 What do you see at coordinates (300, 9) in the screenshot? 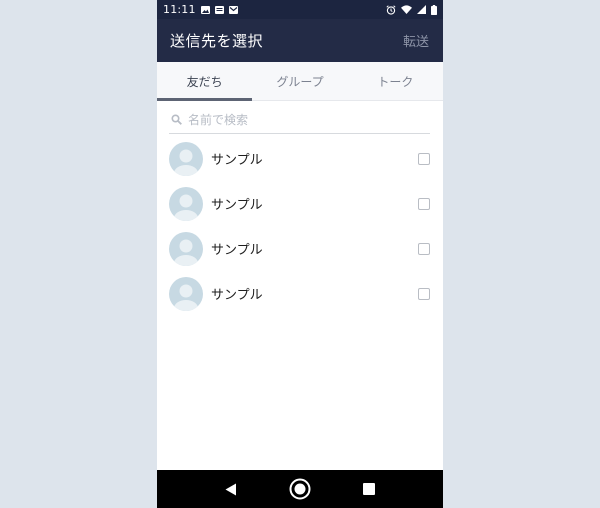
I see `status-bar: 11:11` at bounding box center [300, 9].